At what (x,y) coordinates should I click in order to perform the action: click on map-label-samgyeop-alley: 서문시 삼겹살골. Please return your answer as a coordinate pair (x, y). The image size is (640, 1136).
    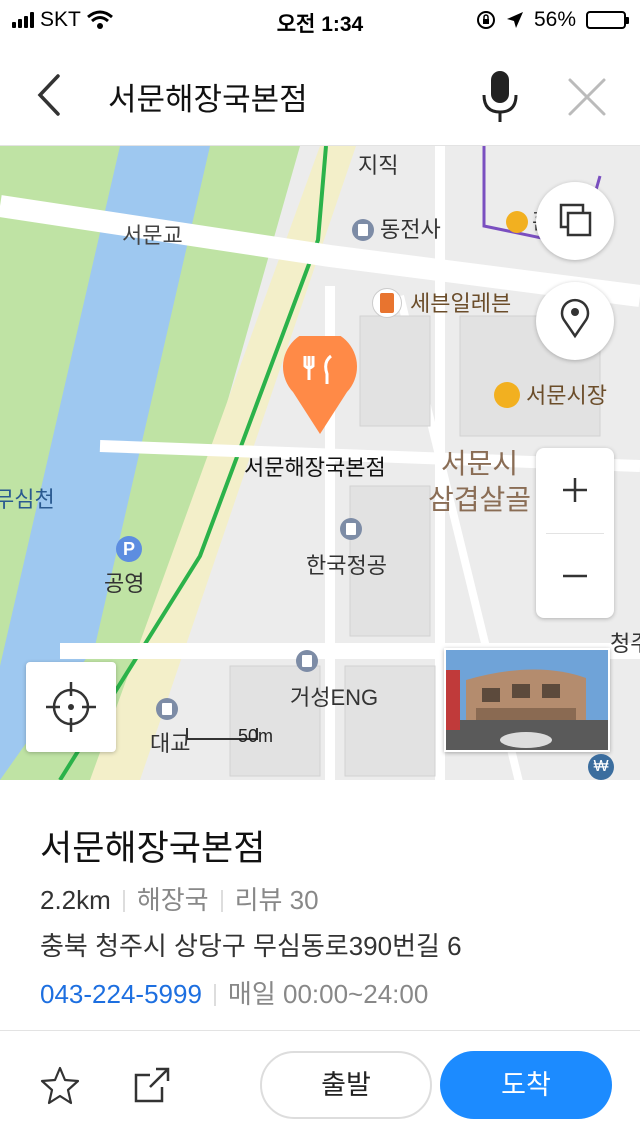
    Looking at the image, I should click on (479, 482).